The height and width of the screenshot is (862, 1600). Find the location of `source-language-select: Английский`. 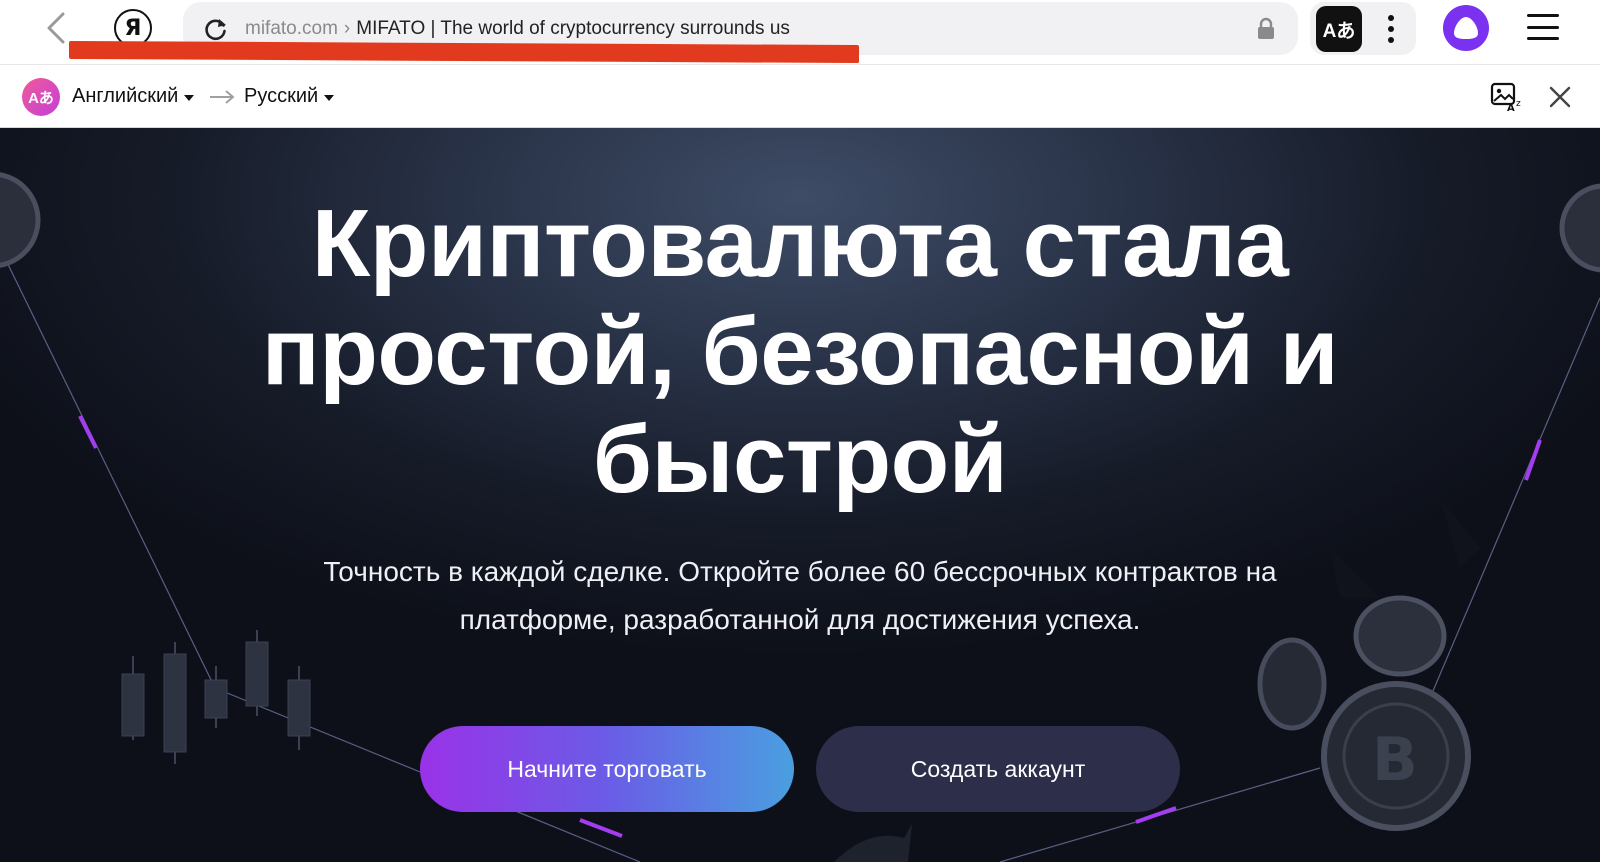

source-language-select: Английский is located at coordinates (133, 96).